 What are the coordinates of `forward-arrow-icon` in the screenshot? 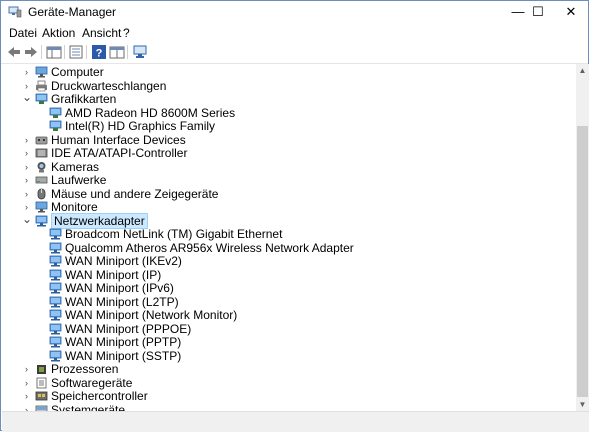 It's located at (31, 52).